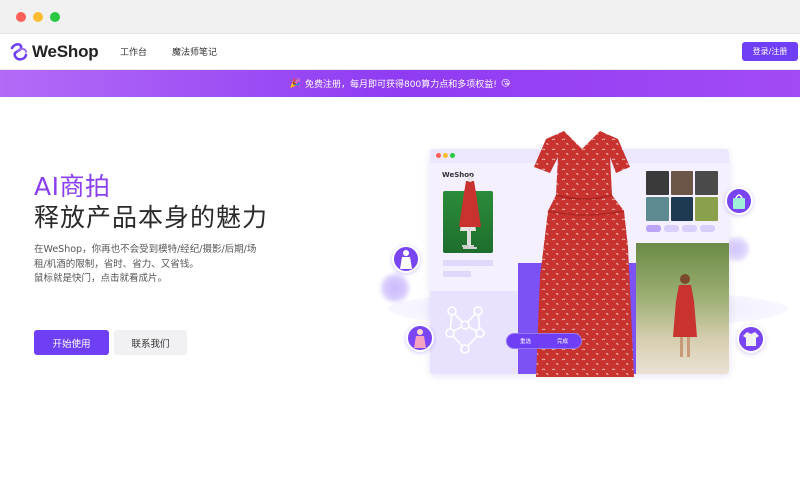 The width and height of the screenshot is (800, 479). I want to click on beach-model-figure, so click(685, 315).